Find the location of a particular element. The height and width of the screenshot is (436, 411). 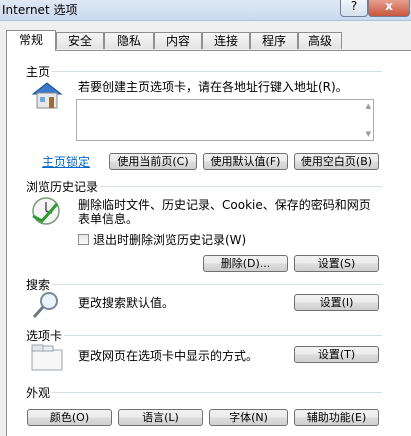

colors-button: 颜色(O) is located at coordinates (69, 417).